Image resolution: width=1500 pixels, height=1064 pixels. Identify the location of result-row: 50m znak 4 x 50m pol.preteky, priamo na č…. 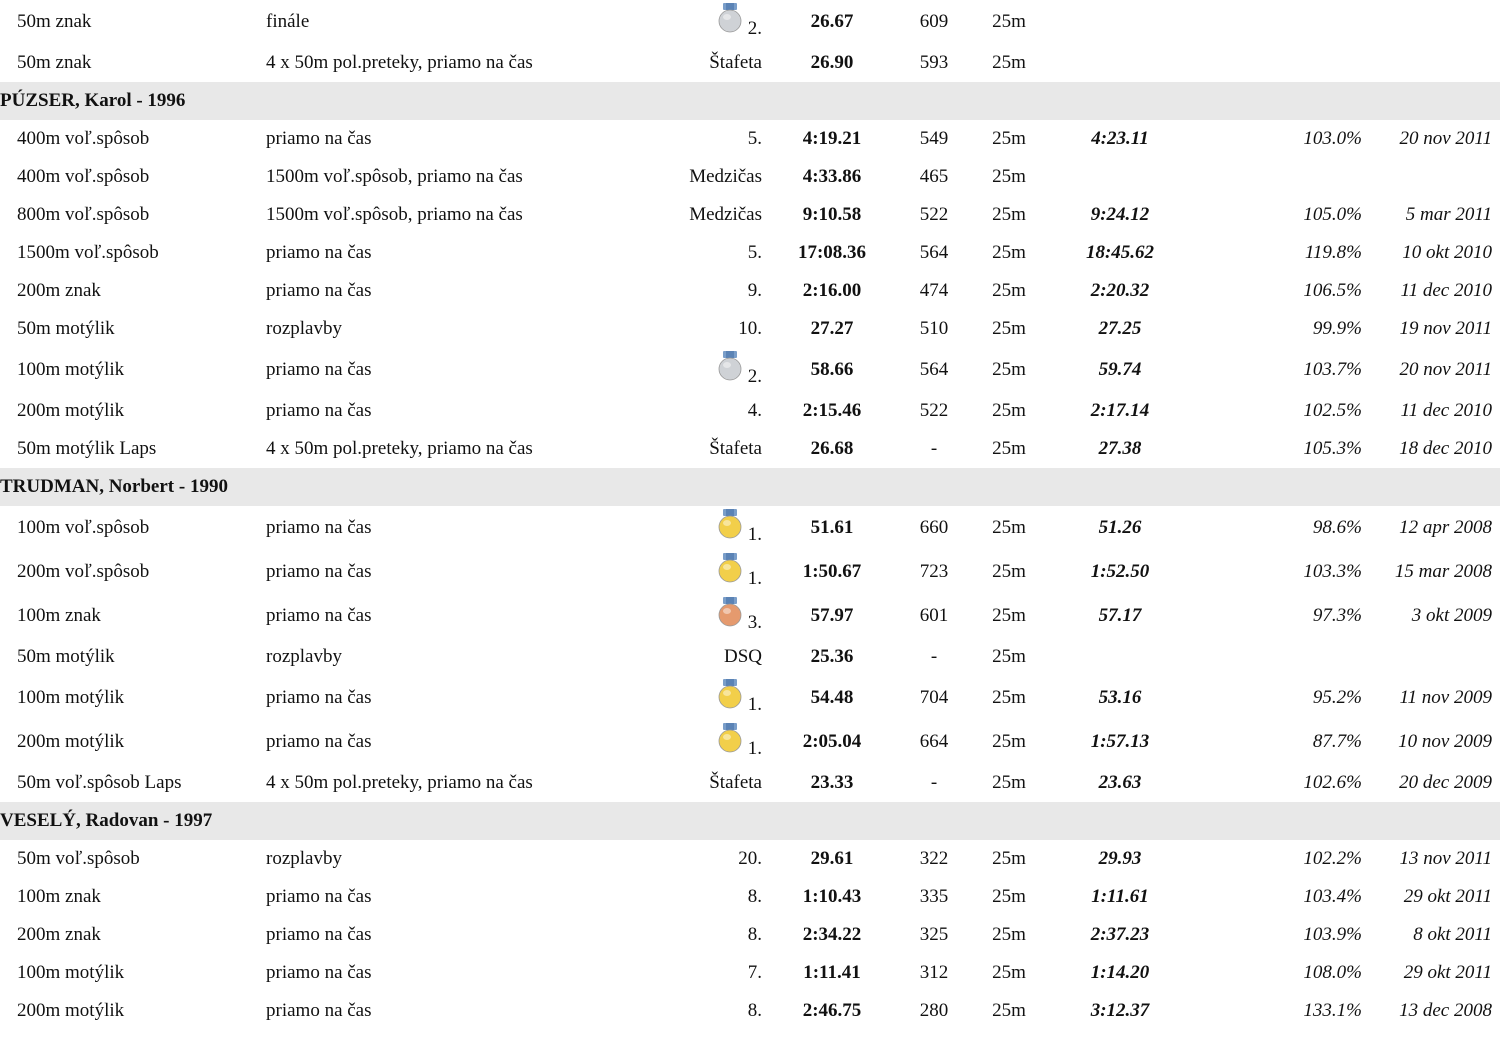
(750, 63).